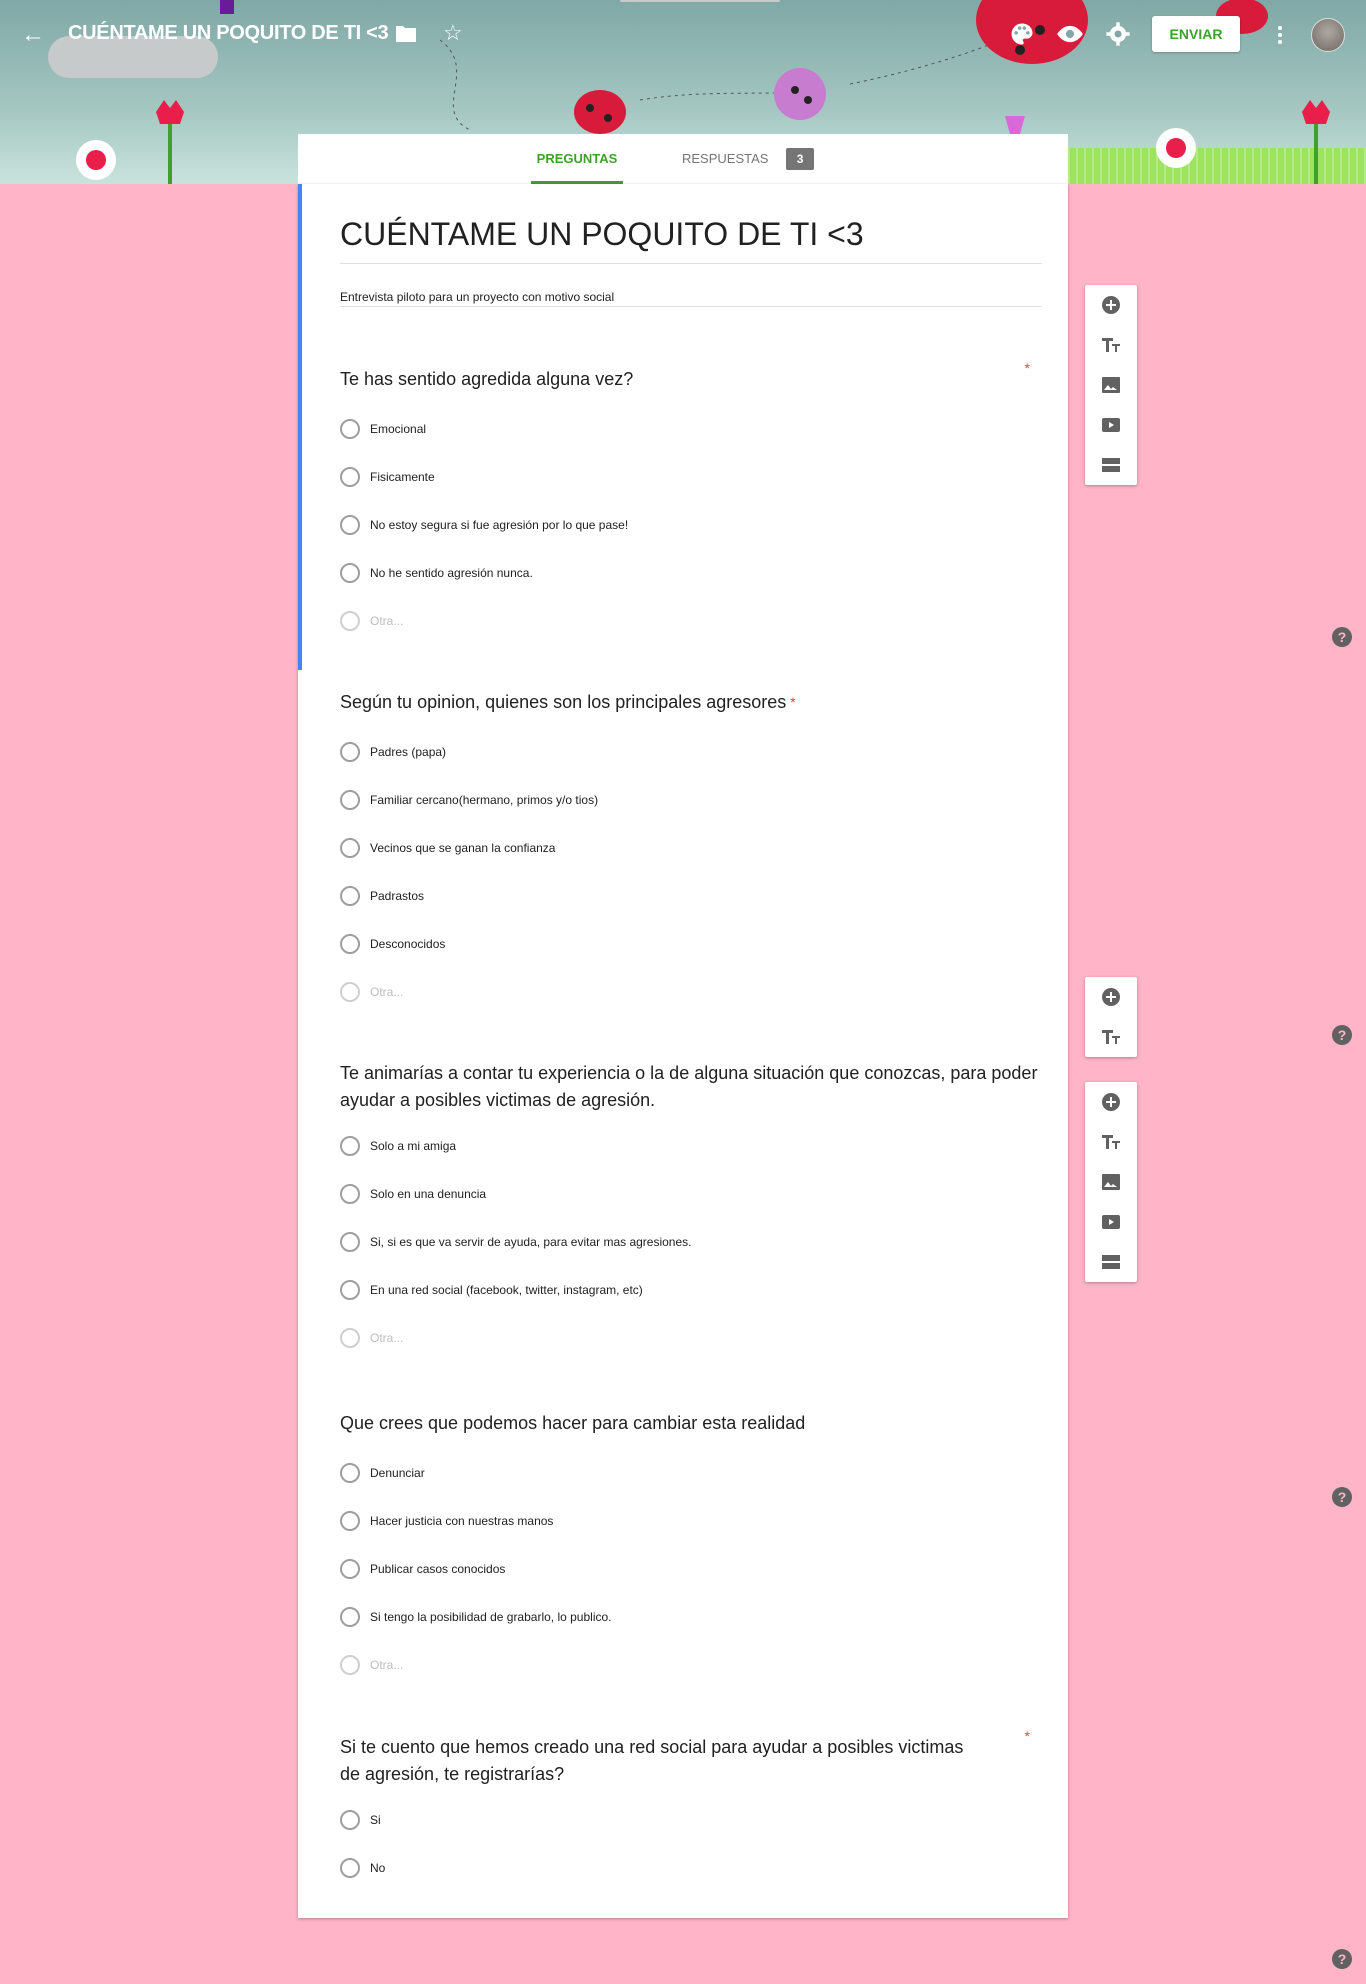 This screenshot has width=1366, height=1984. Describe the element at coordinates (748, 159) in the screenshot. I see `tab-responses: RESPUESTAS 3` at that location.